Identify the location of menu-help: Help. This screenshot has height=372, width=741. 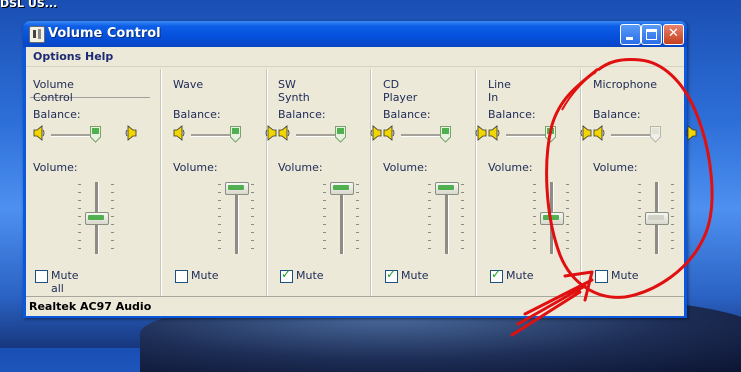
(99, 56).